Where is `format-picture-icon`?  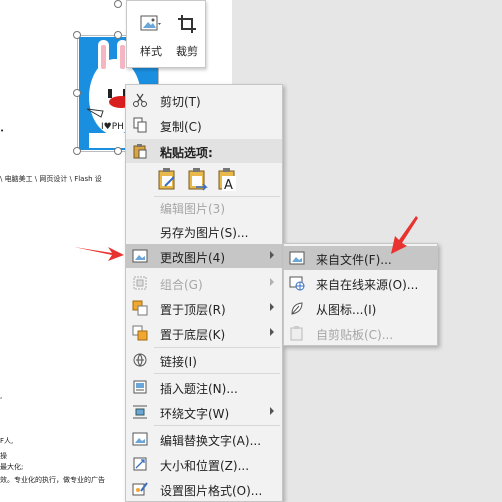 format-picture-icon is located at coordinates (140, 489).